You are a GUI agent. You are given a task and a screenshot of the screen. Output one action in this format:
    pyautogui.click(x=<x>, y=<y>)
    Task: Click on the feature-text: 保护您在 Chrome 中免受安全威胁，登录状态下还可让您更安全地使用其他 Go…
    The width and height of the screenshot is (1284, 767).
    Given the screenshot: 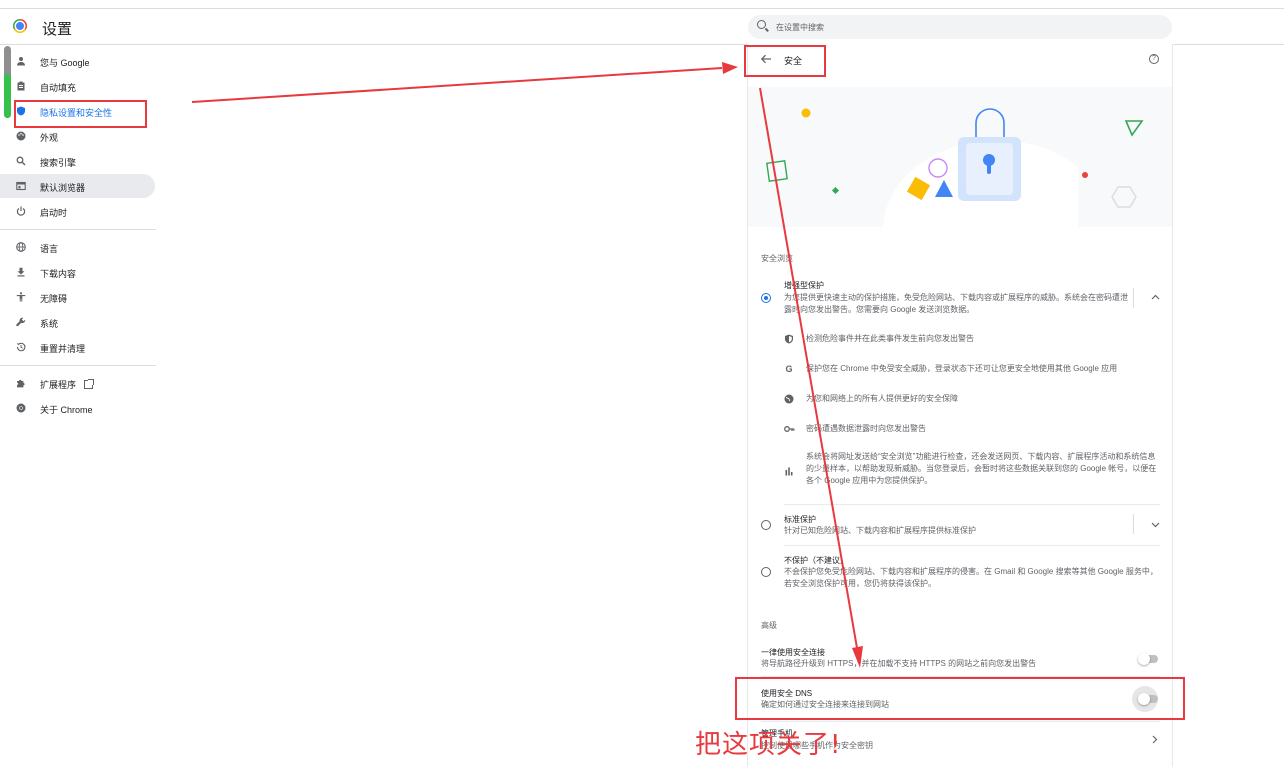 What is the action you would take?
    pyautogui.click(x=962, y=368)
    